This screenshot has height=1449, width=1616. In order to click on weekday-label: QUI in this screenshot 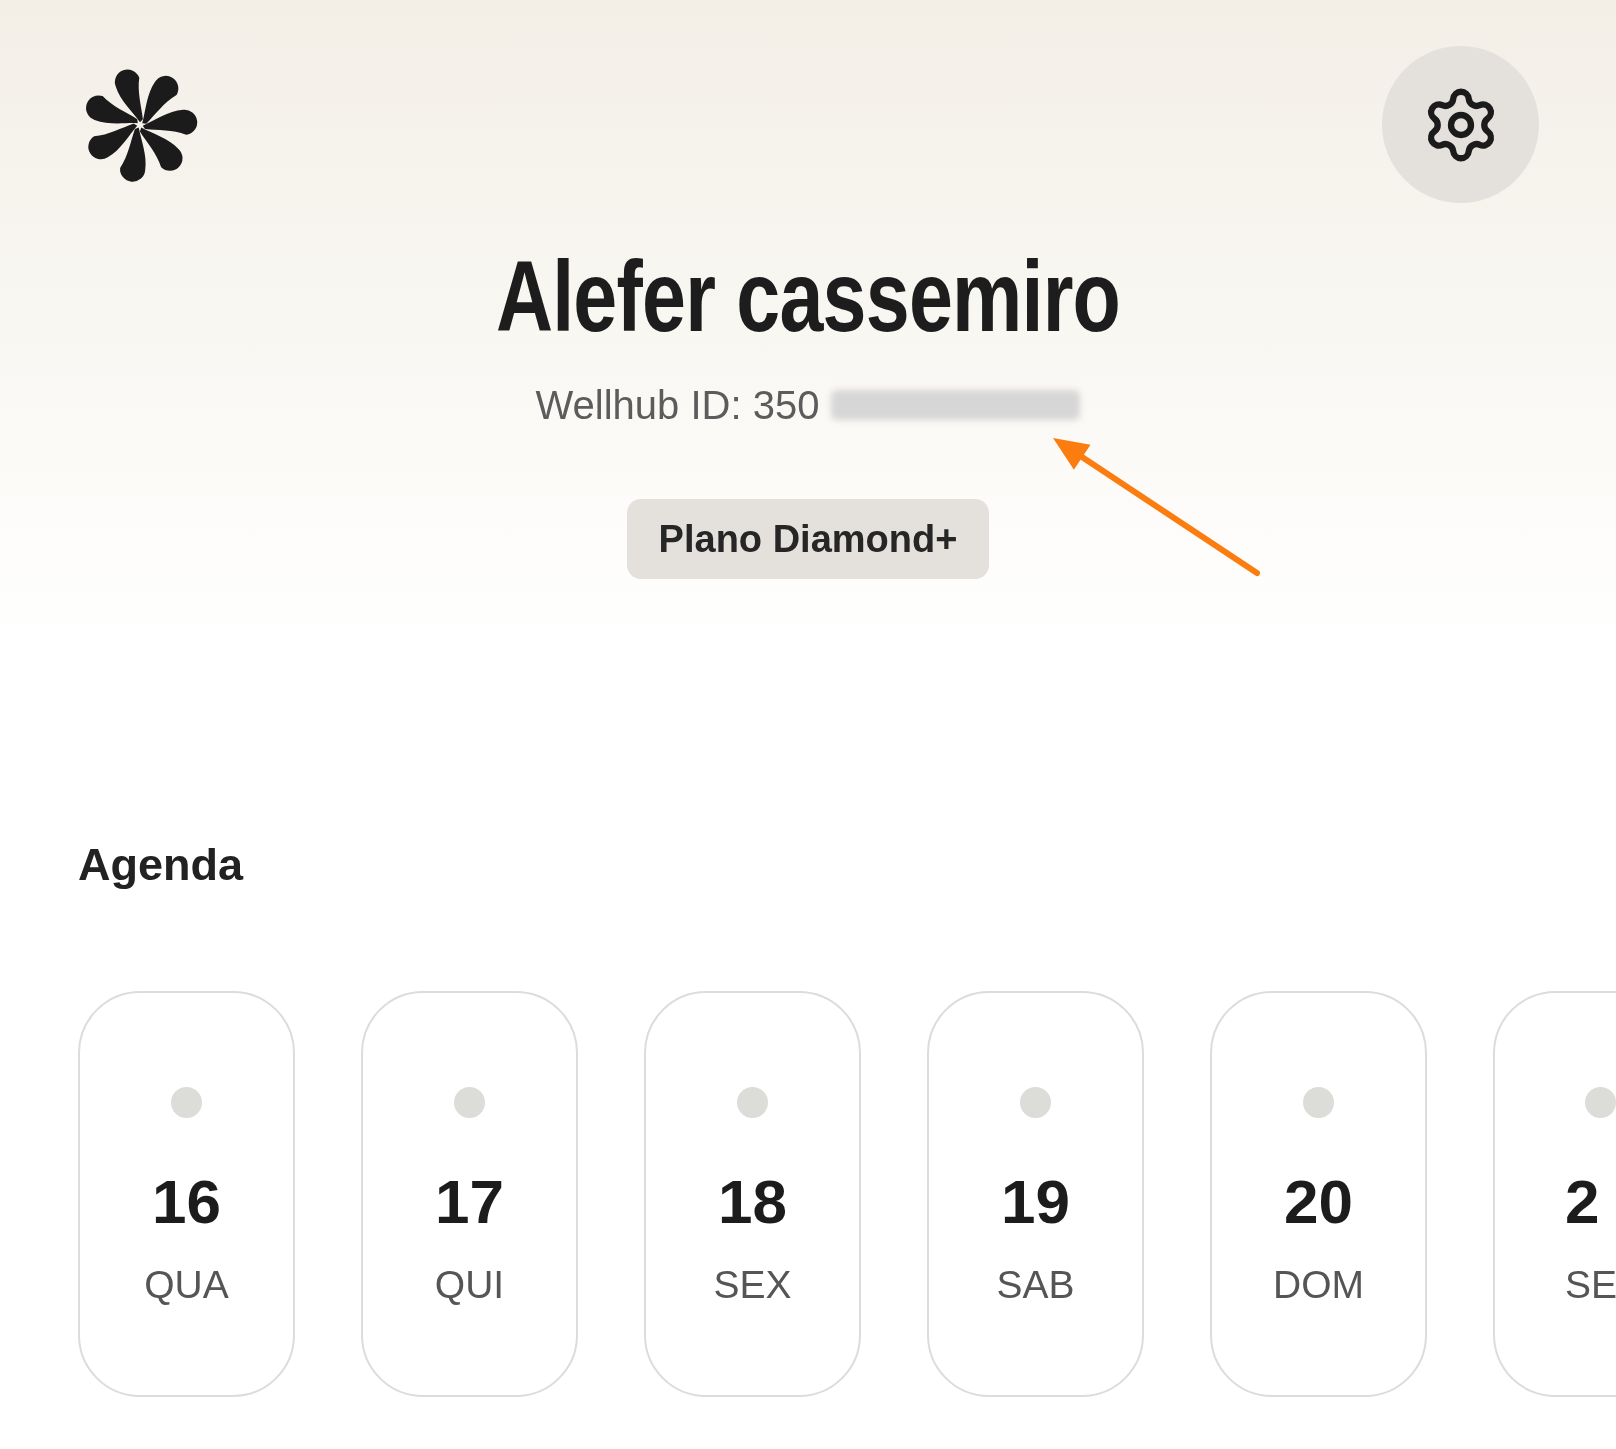, I will do `click(469, 1284)`.